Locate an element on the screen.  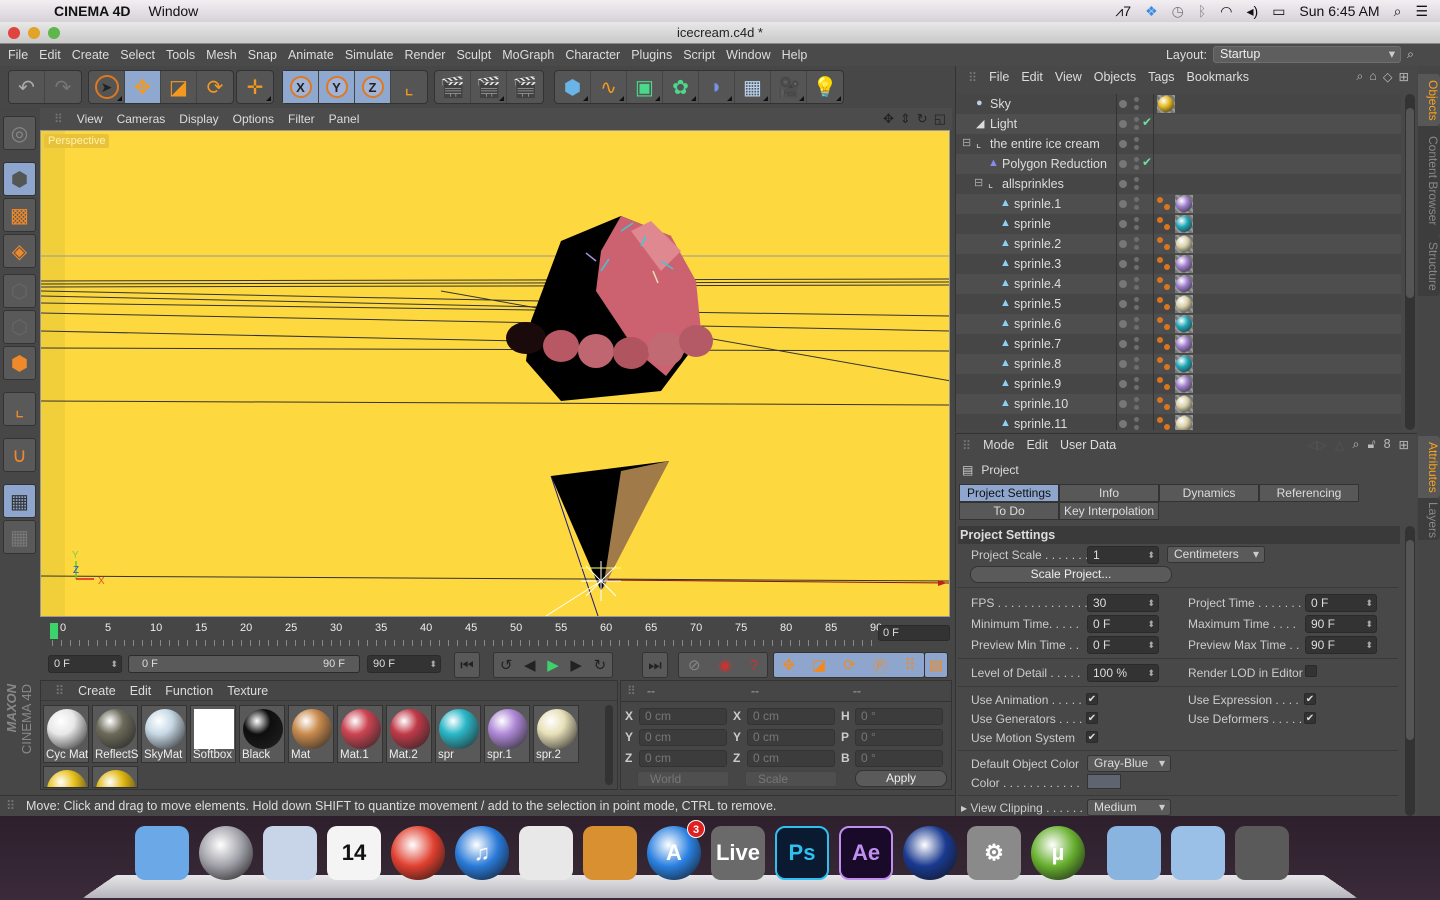
object-row: ▲ sprinle.2 is located at coordinates (1178, 244).